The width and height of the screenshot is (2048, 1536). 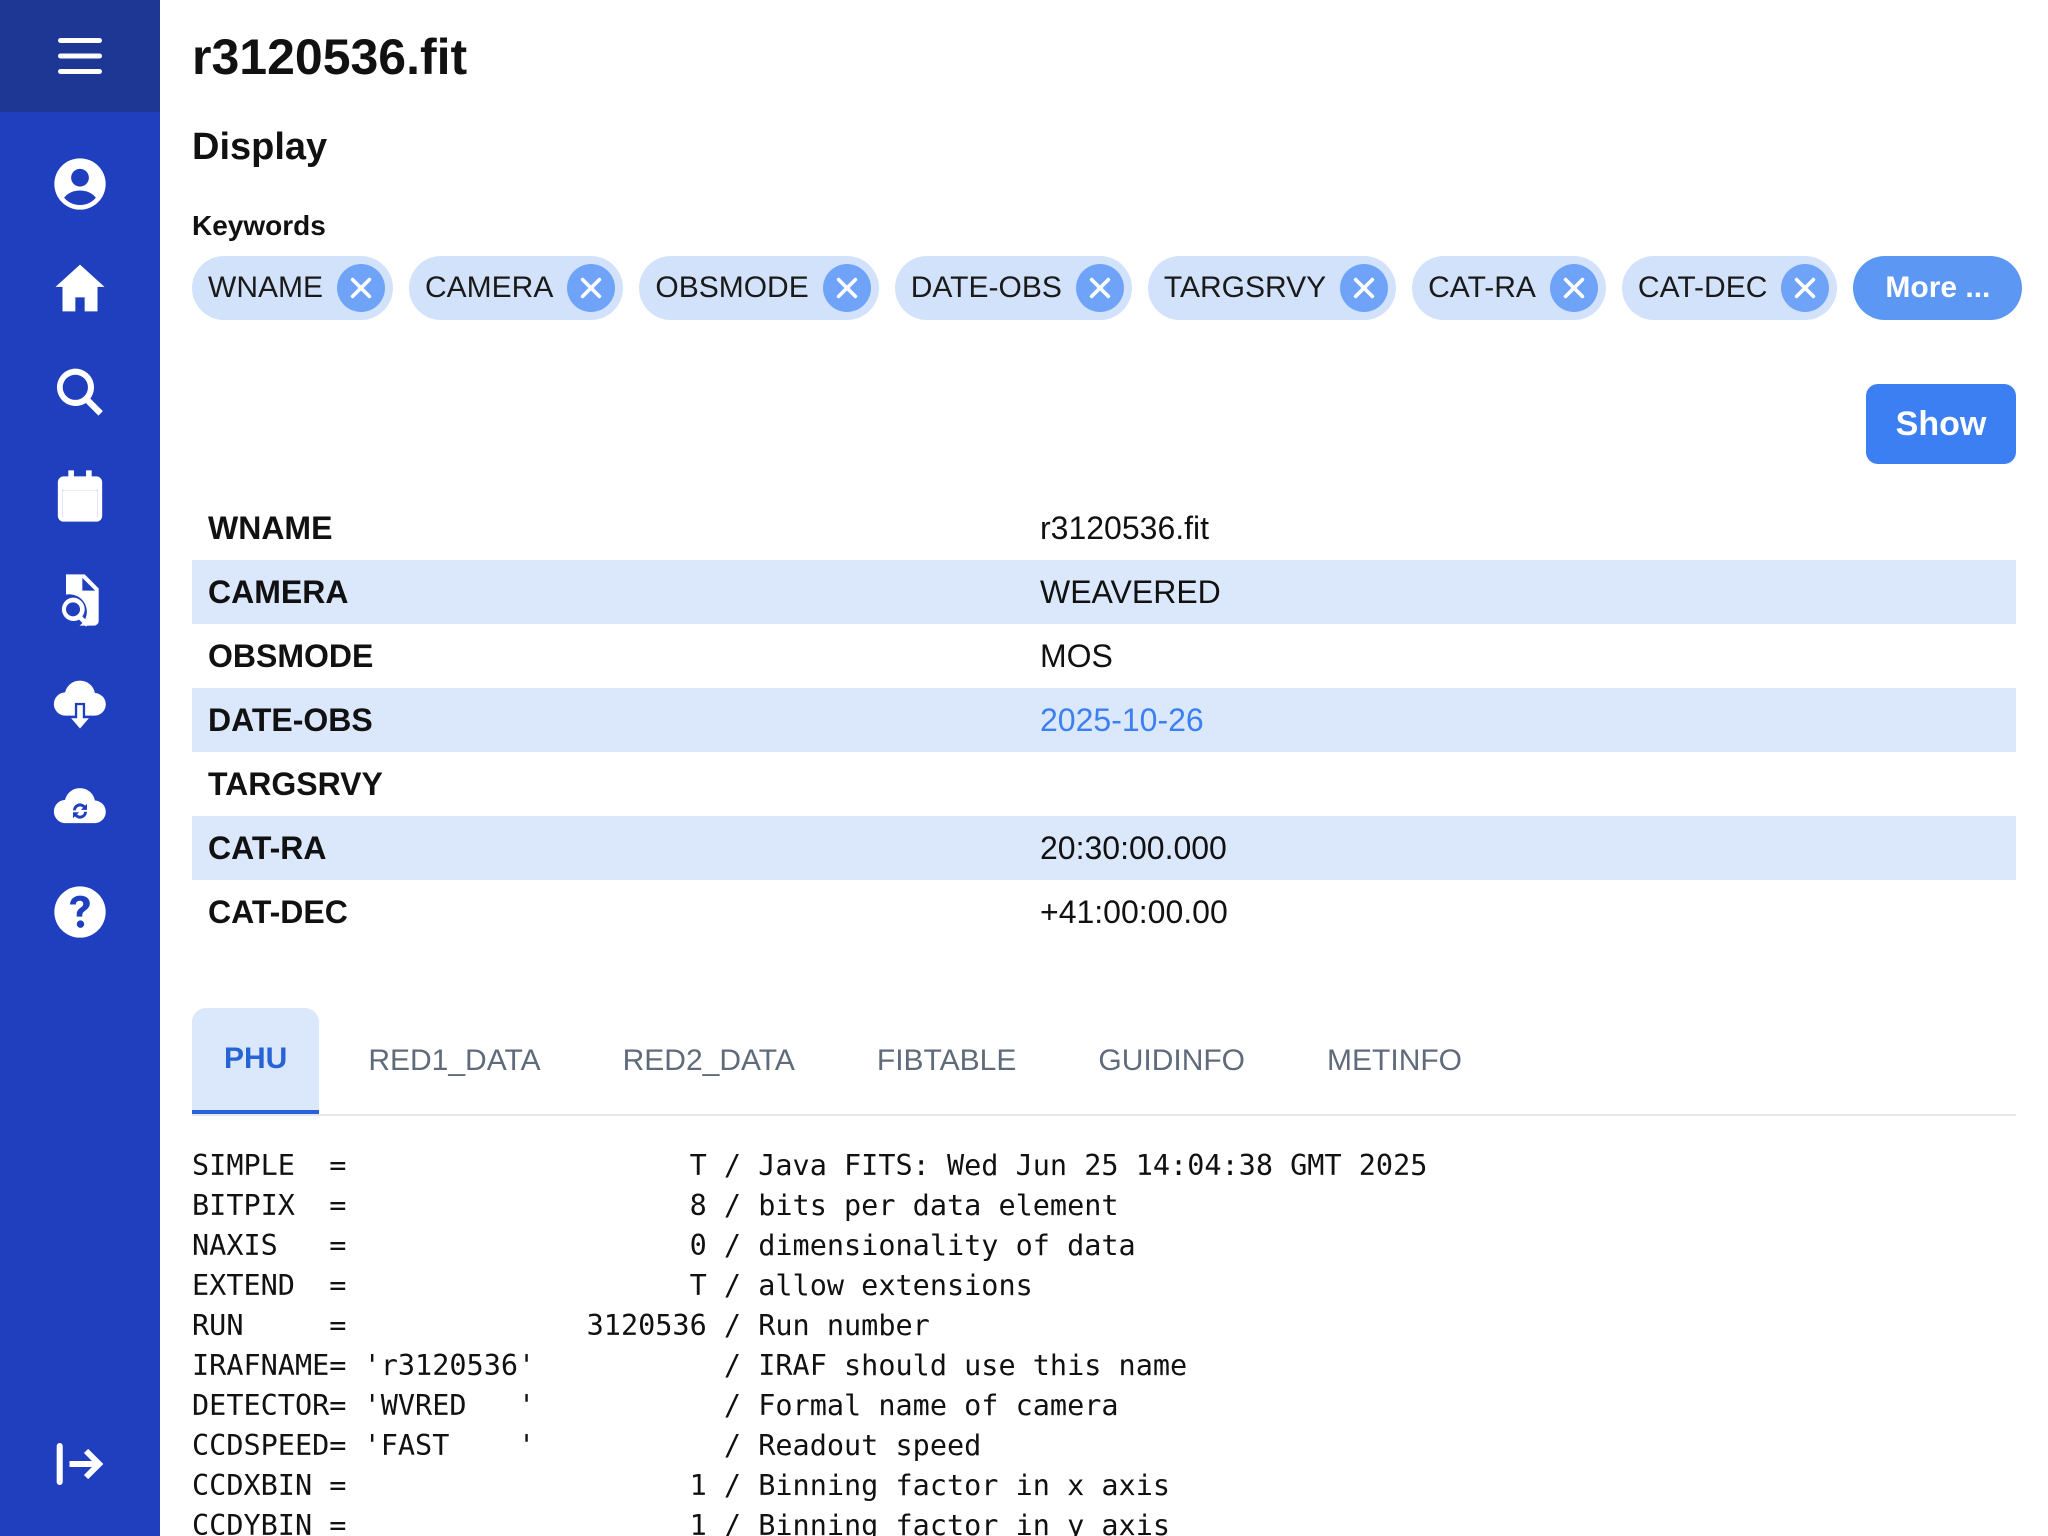 What do you see at coordinates (1528, 720) in the screenshot?
I see `date-obs-link: 2025-10-26` at bounding box center [1528, 720].